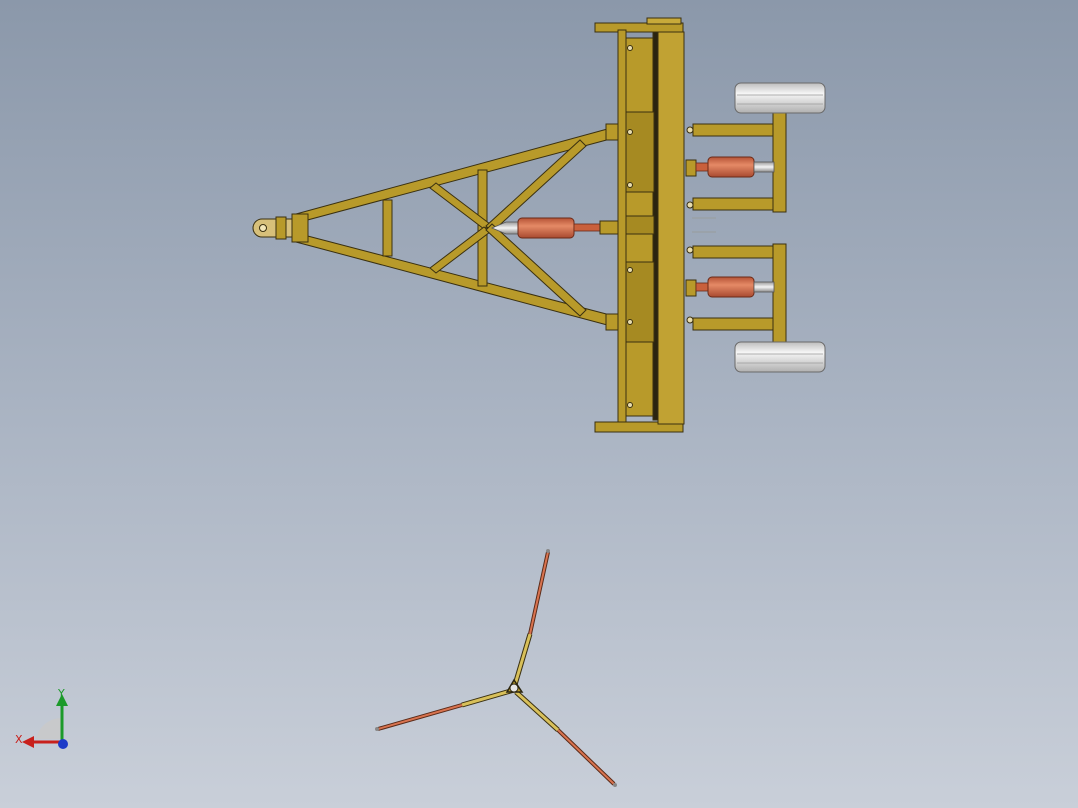 The image size is (1078, 808). I want to click on tow-pin-rods, so click(704, 225).